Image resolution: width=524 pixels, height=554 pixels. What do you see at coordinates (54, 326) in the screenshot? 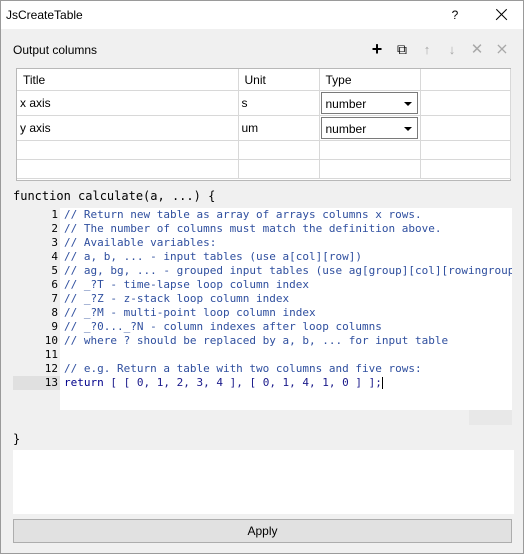
I see `line-number: 9` at bounding box center [54, 326].